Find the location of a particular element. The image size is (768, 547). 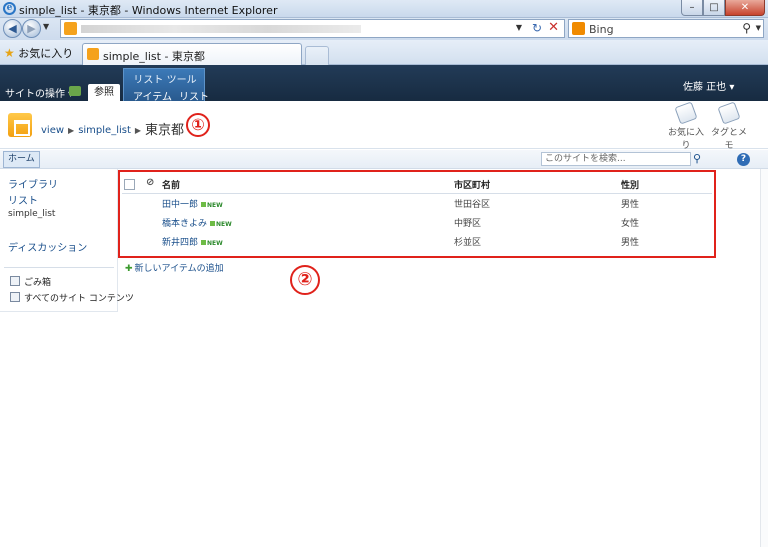

breadcrumb-current: 東京都 is located at coordinates (165, 130).